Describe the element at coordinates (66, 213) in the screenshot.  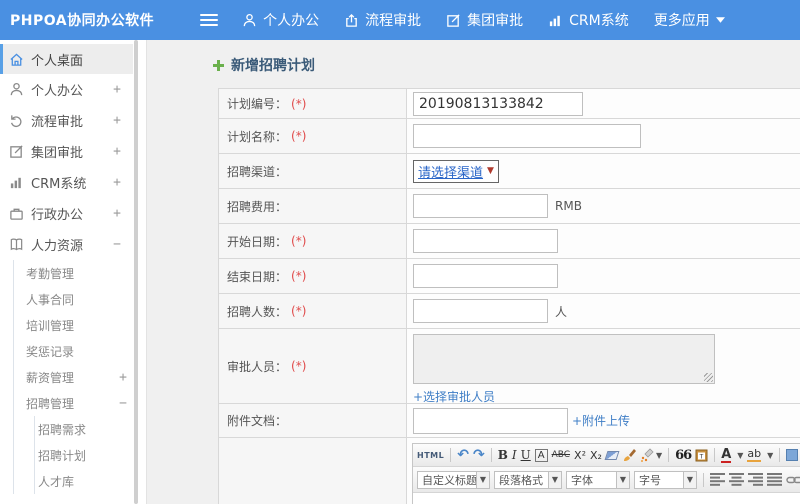
I see `sidebar-item-admin-office: 行政办公 +` at that location.